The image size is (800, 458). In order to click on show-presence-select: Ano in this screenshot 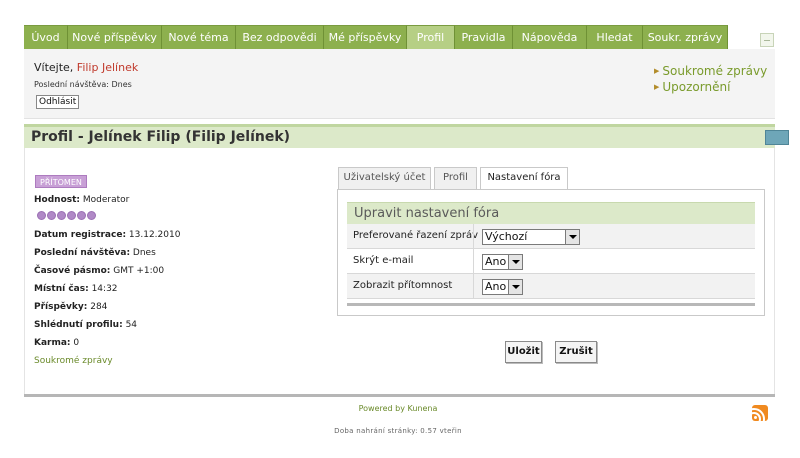, I will do `click(502, 287)`.